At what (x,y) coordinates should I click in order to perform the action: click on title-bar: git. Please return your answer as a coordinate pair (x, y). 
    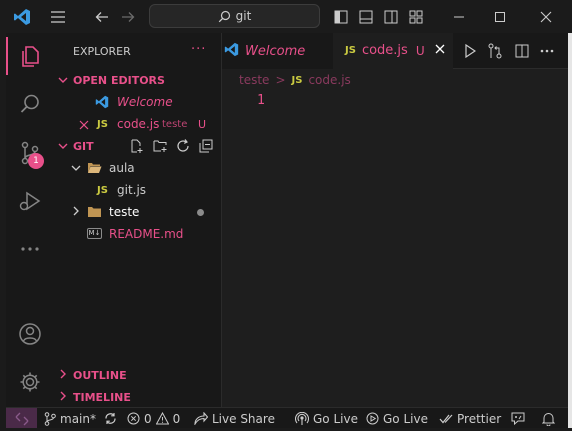
    Looking at the image, I should click on (286, 16).